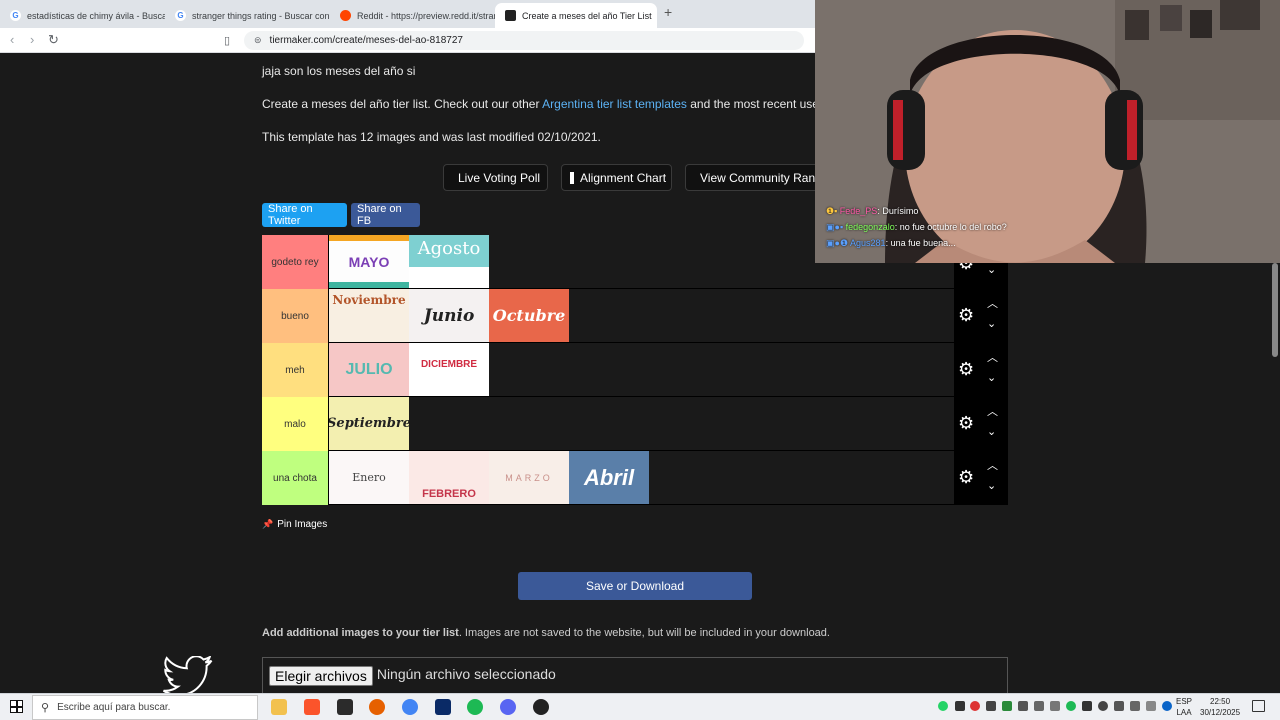  Describe the element at coordinates (369, 477) in the screenshot. I see `month-card-enero: Enero` at that location.